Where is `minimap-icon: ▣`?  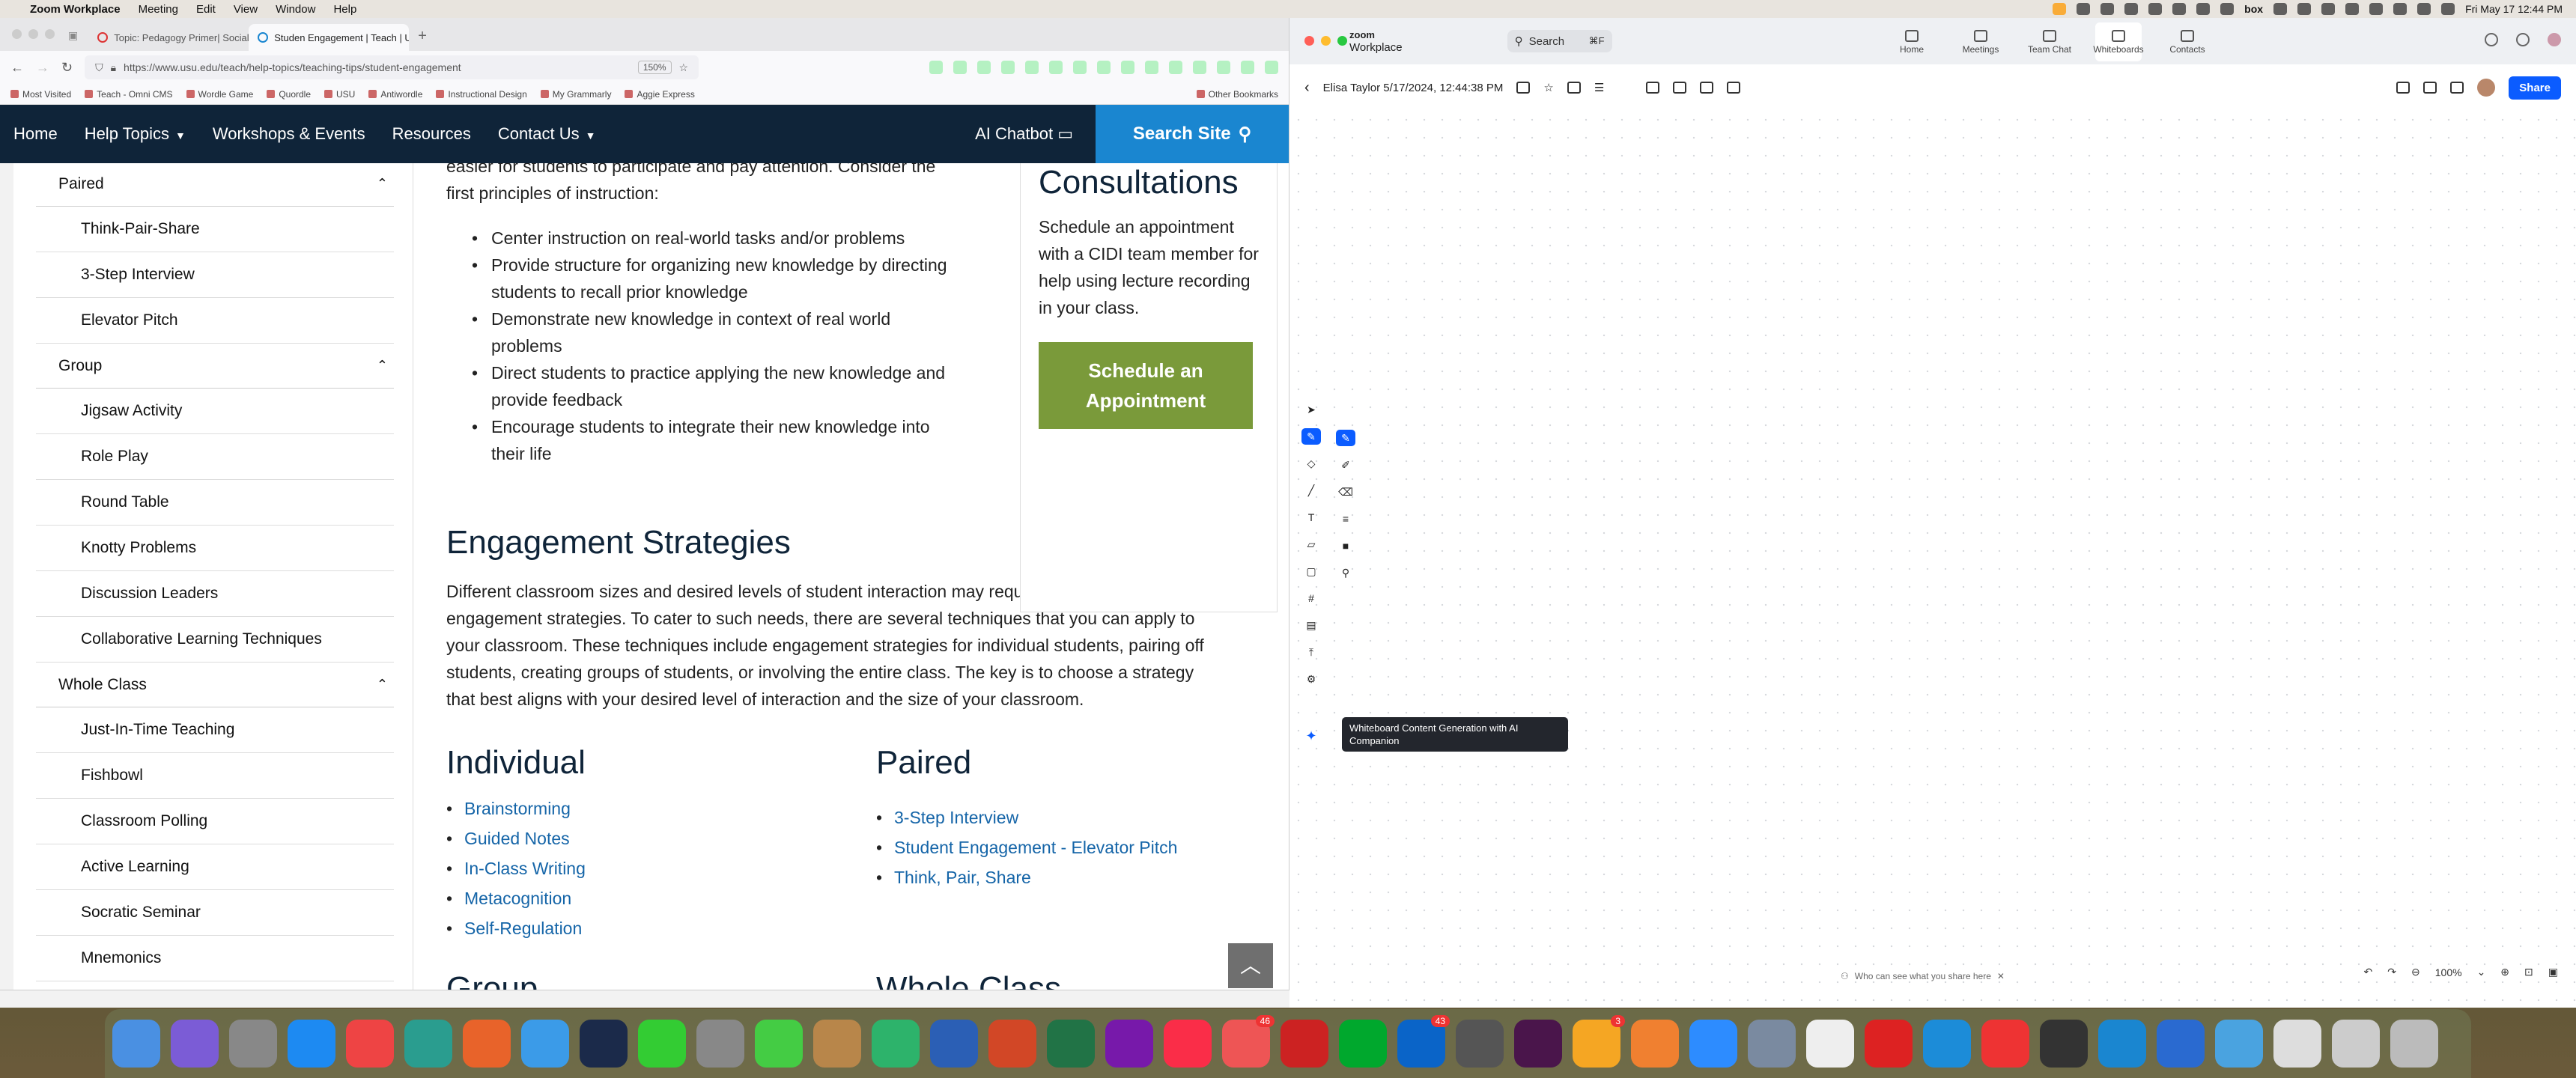
minimap-icon: ▣ is located at coordinates (2553, 972).